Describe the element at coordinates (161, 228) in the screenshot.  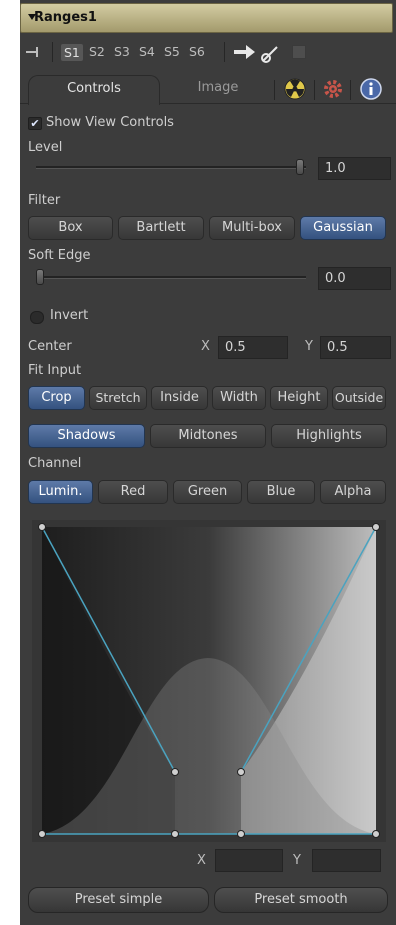
I see `filter-bartlett-button: Bartlett` at that location.